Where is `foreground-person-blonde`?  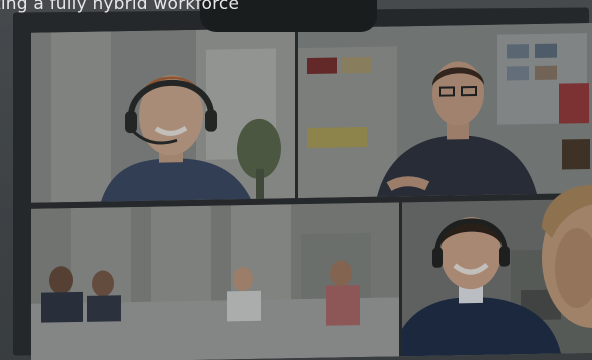 foreground-person-blonde is located at coordinates (562, 264).